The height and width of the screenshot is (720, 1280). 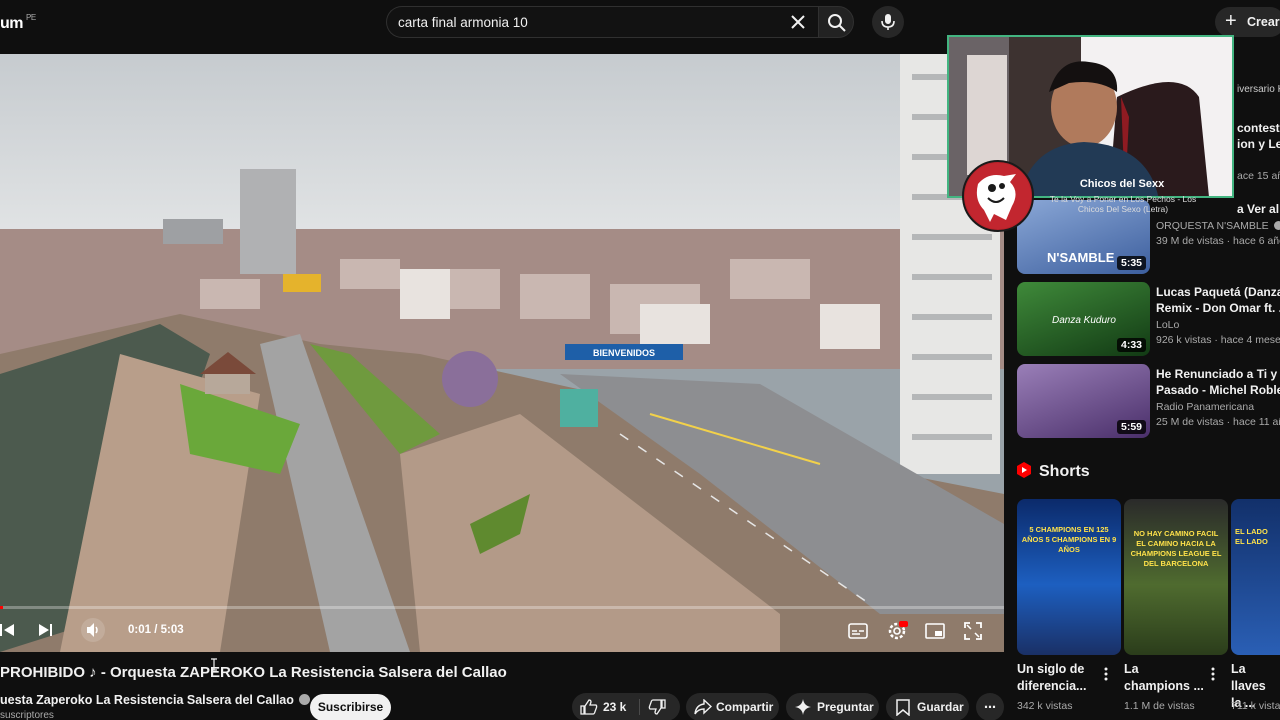 I want to click on ask-label: Preguntar, so click(x=845, y=707).